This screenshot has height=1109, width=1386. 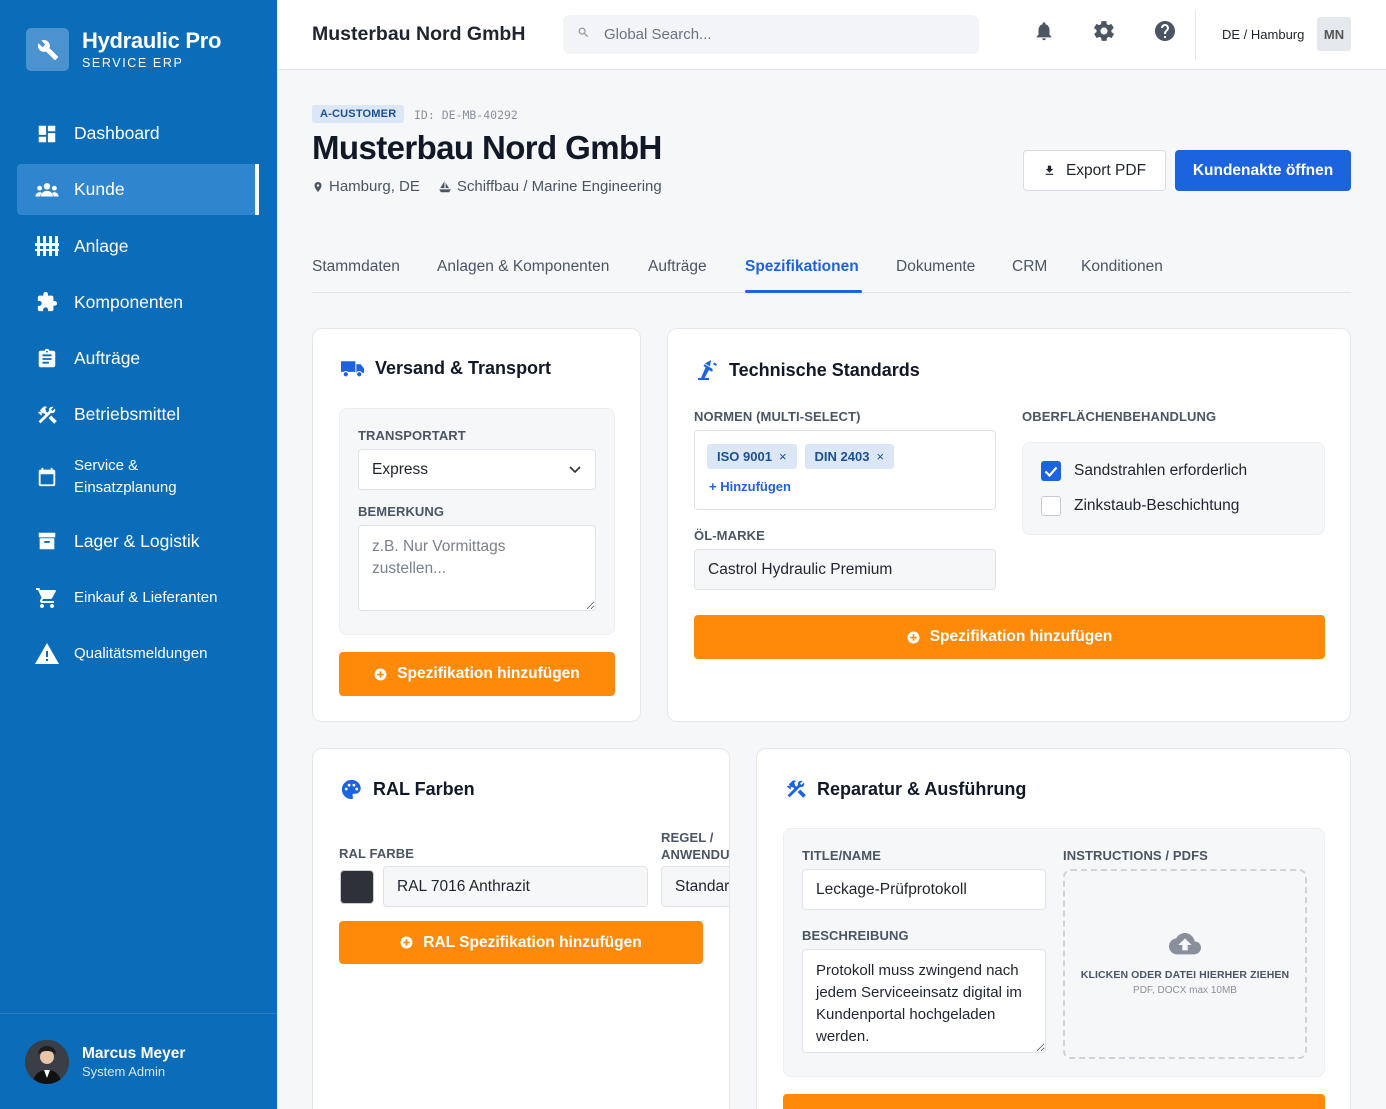 I want to click on locale-selector: DE / Hamburg, so click(x=1263, y=34).